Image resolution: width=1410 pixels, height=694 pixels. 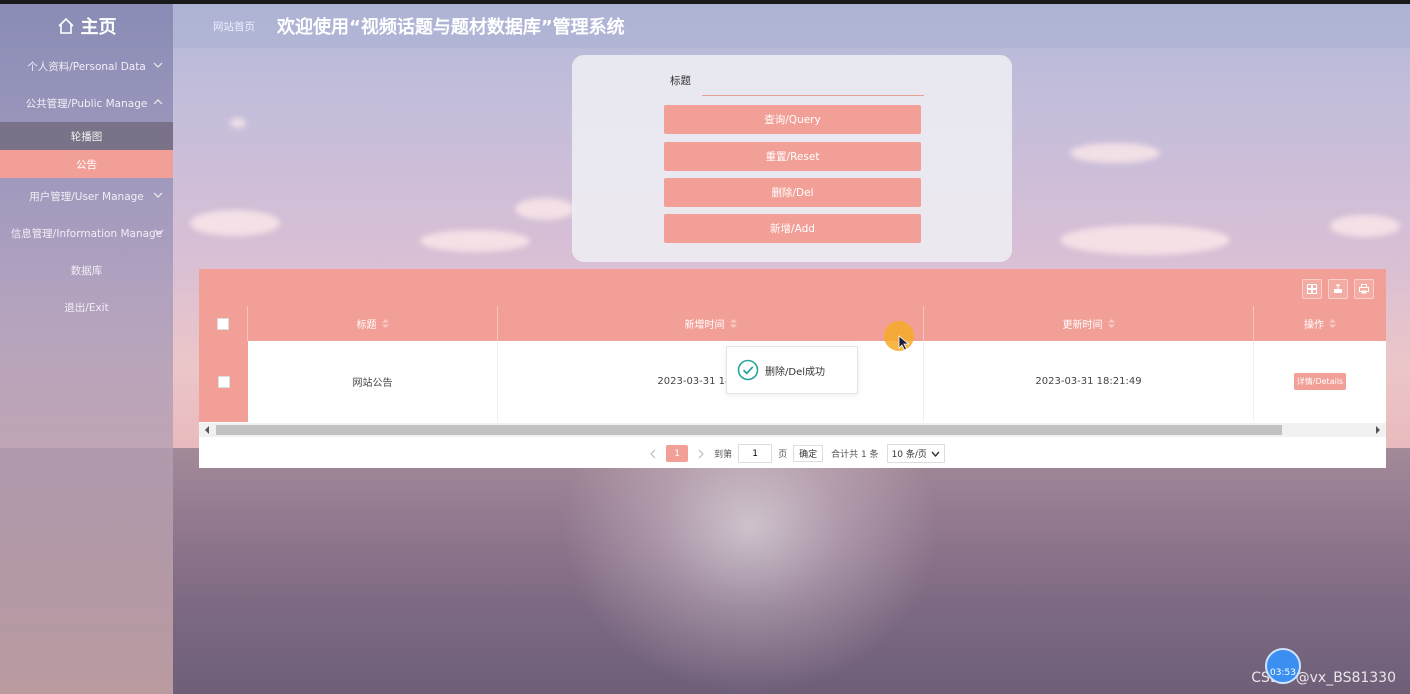 I want to click on table-toolbar, so click(x=792, y=287).